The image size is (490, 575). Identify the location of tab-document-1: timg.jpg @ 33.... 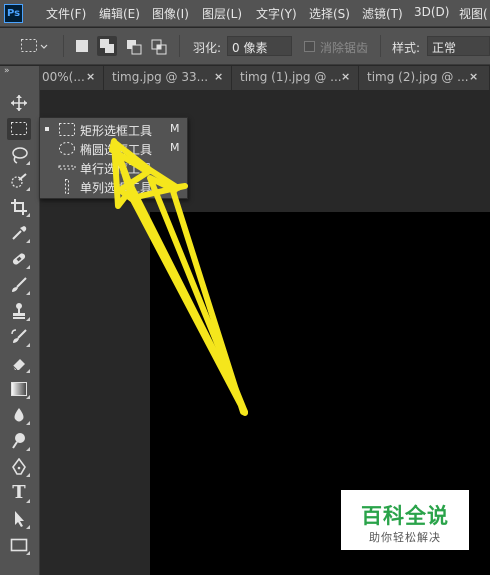
(168, 78).